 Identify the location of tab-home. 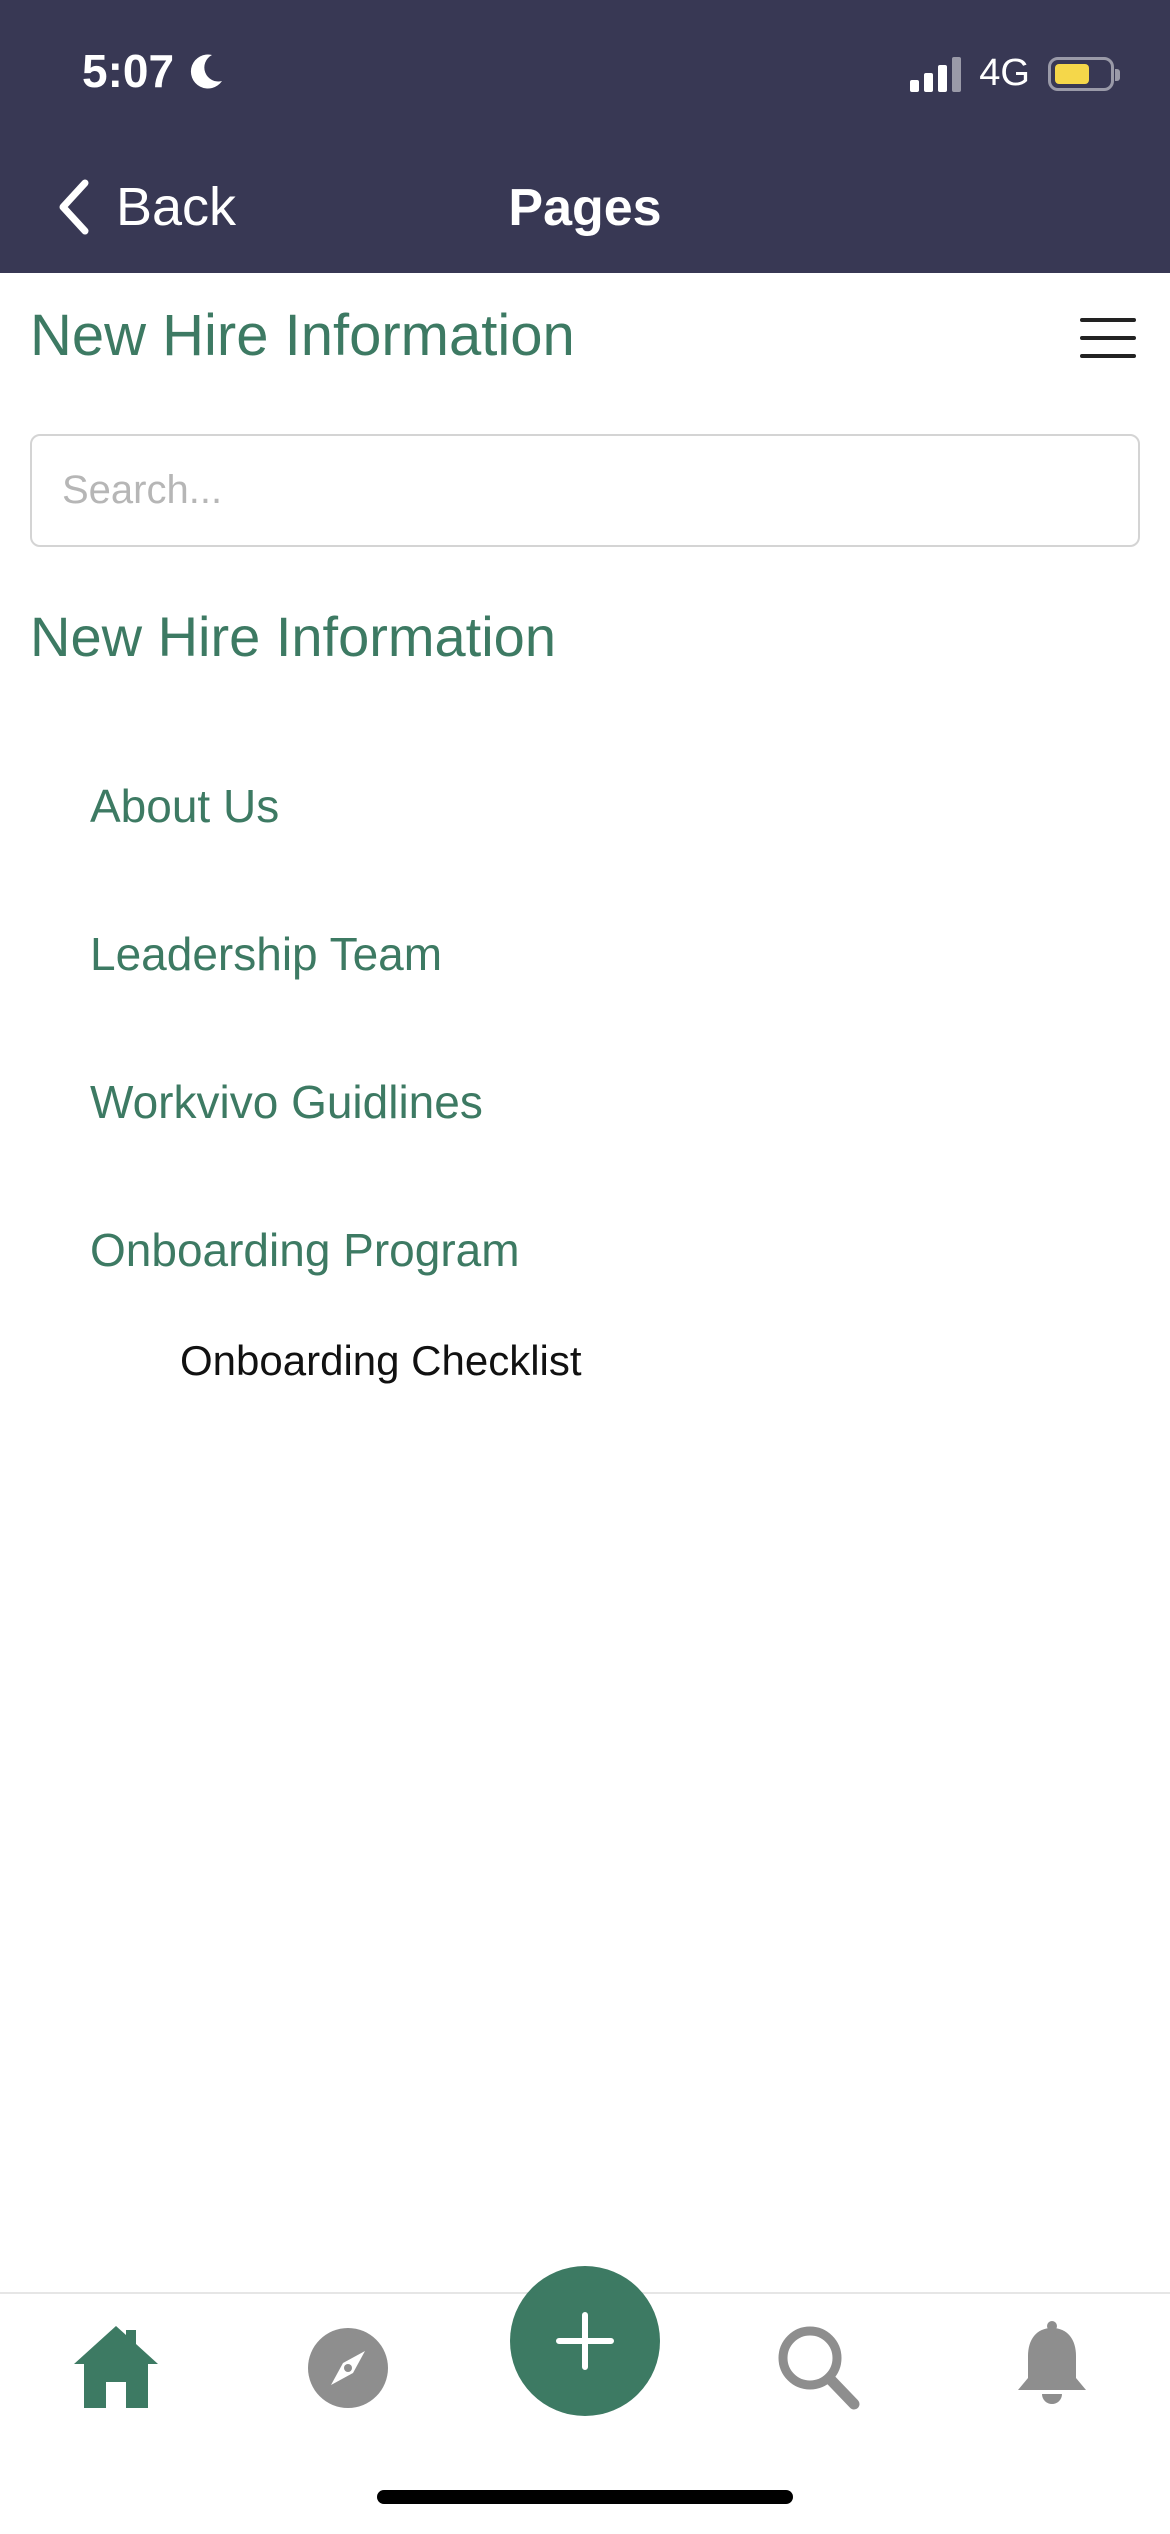
(116, 2367).